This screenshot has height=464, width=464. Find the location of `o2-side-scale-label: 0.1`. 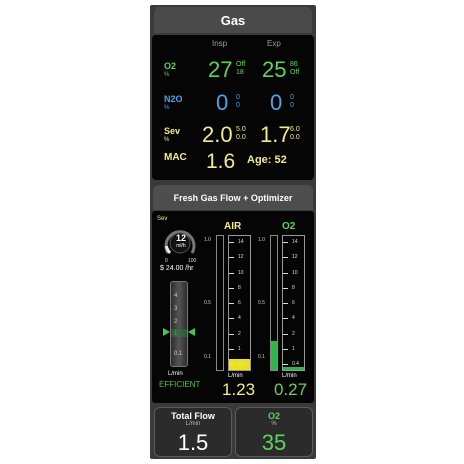

o2-side-scale-label: 0.1 is located at coordinates (261, 357).